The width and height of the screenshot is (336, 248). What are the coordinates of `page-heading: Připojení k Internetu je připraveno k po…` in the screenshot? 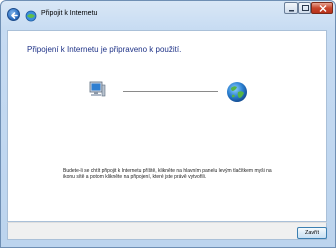 It's located at (104, 49).